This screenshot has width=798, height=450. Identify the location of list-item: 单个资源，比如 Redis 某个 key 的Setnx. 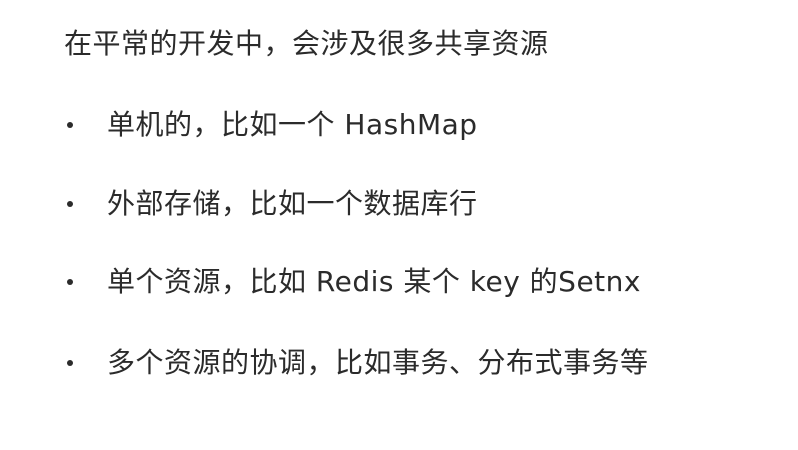
(352, 282).